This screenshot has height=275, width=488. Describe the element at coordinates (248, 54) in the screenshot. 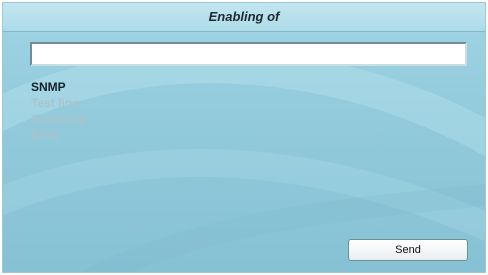

I see `enabling-text-field` at that location.